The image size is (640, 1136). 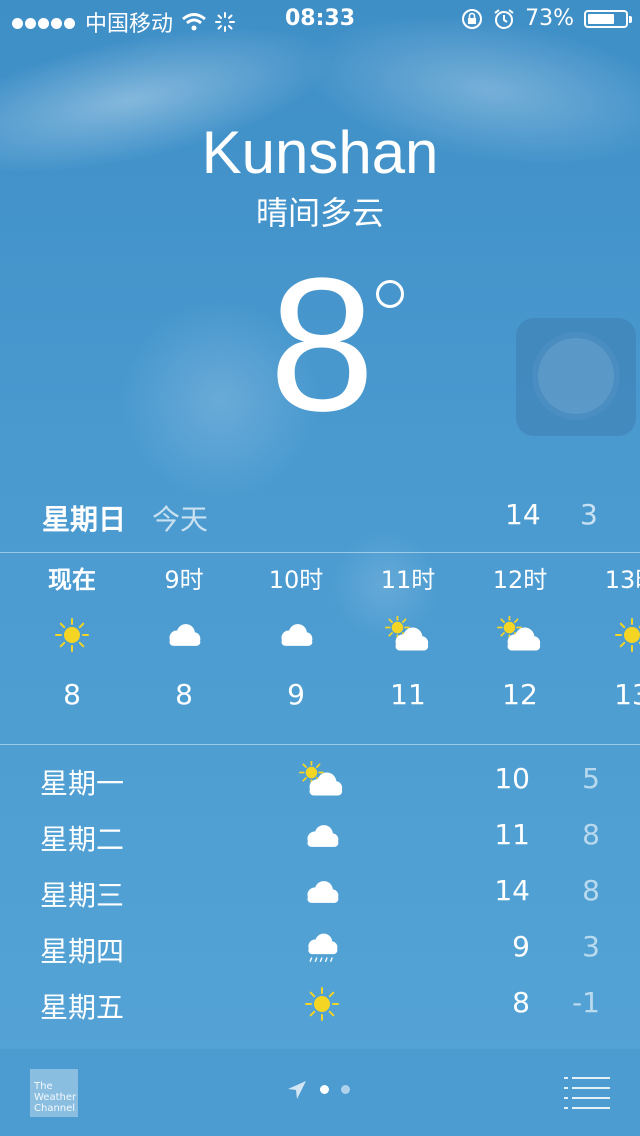 I want to click on list-icon, so click(x=587, y=1092).